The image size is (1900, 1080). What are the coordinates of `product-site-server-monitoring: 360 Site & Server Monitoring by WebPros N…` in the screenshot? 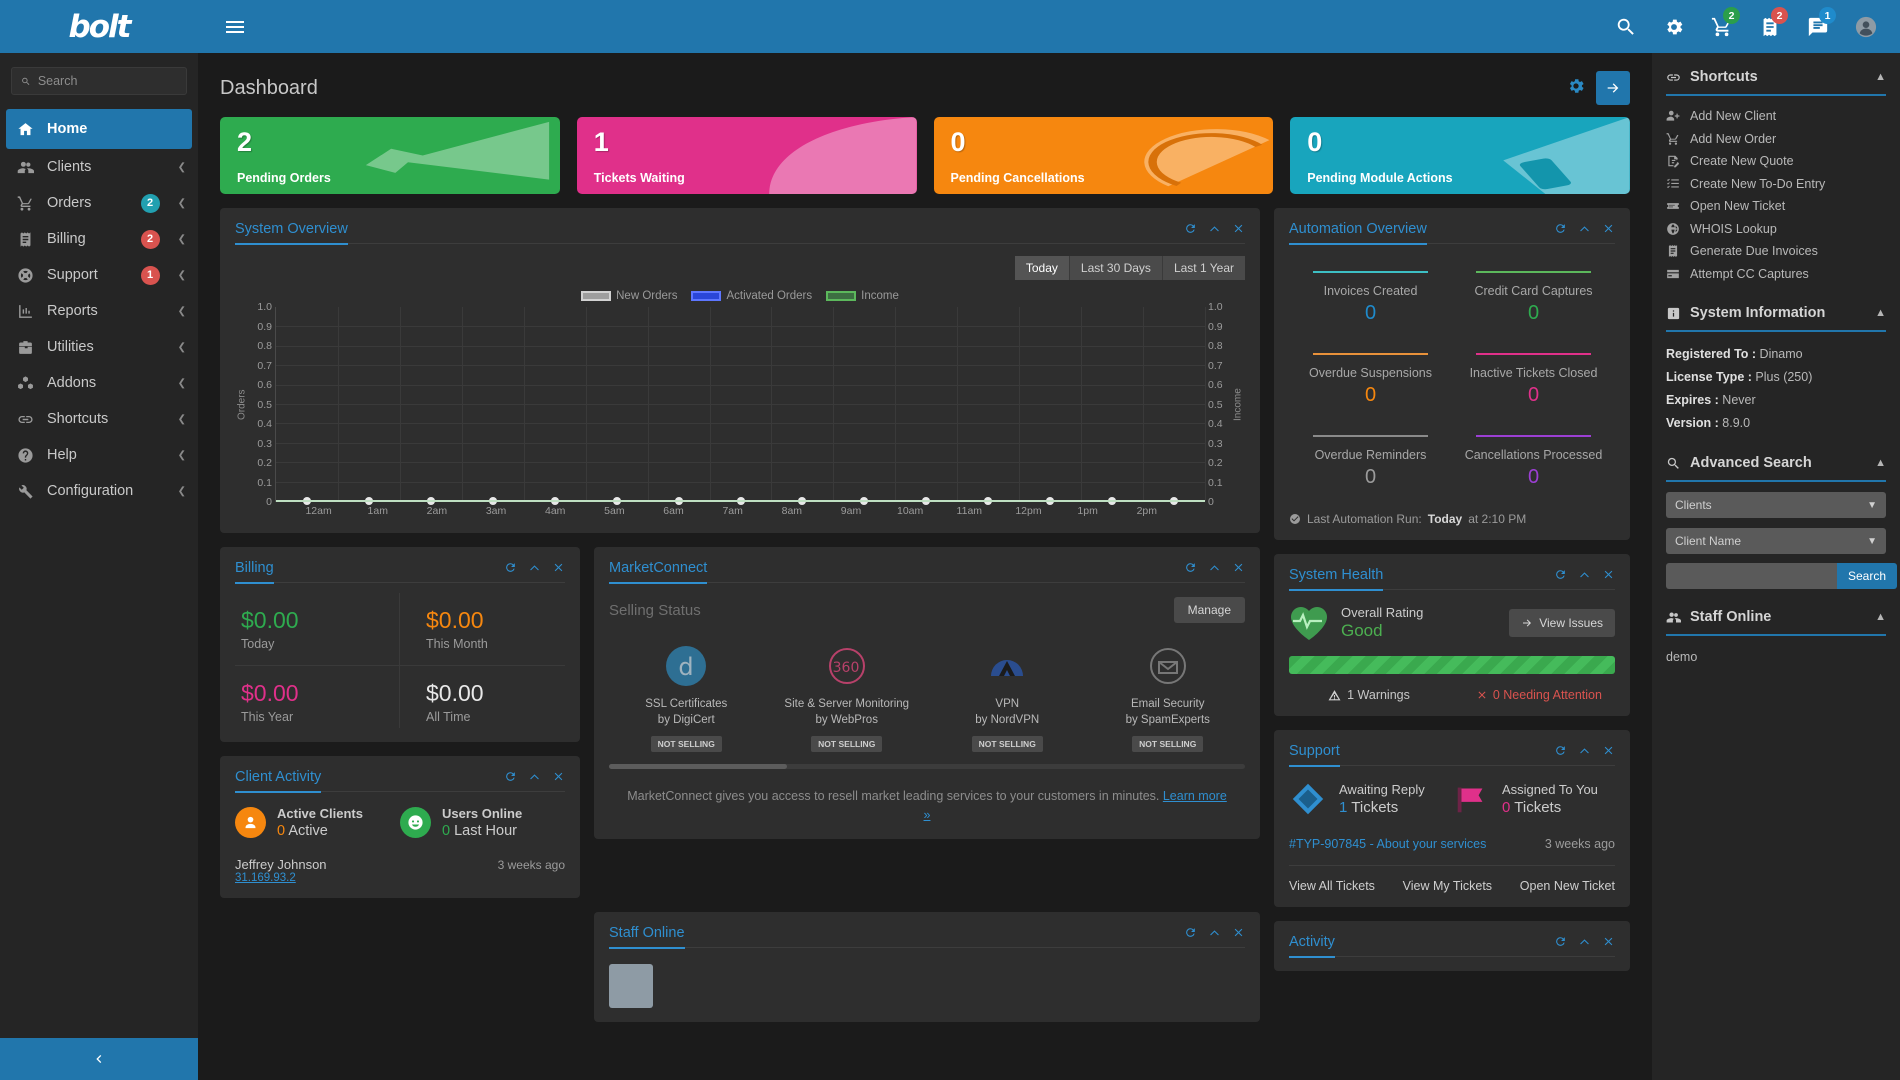 It's located at (847, 697).